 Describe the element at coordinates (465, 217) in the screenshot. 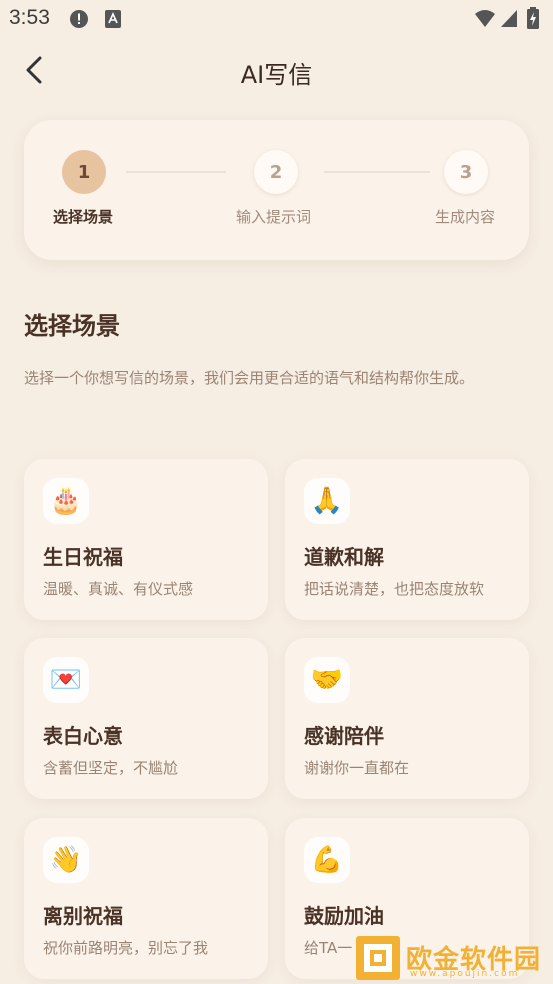

I see `step-3-label: 生成内容` at that location.